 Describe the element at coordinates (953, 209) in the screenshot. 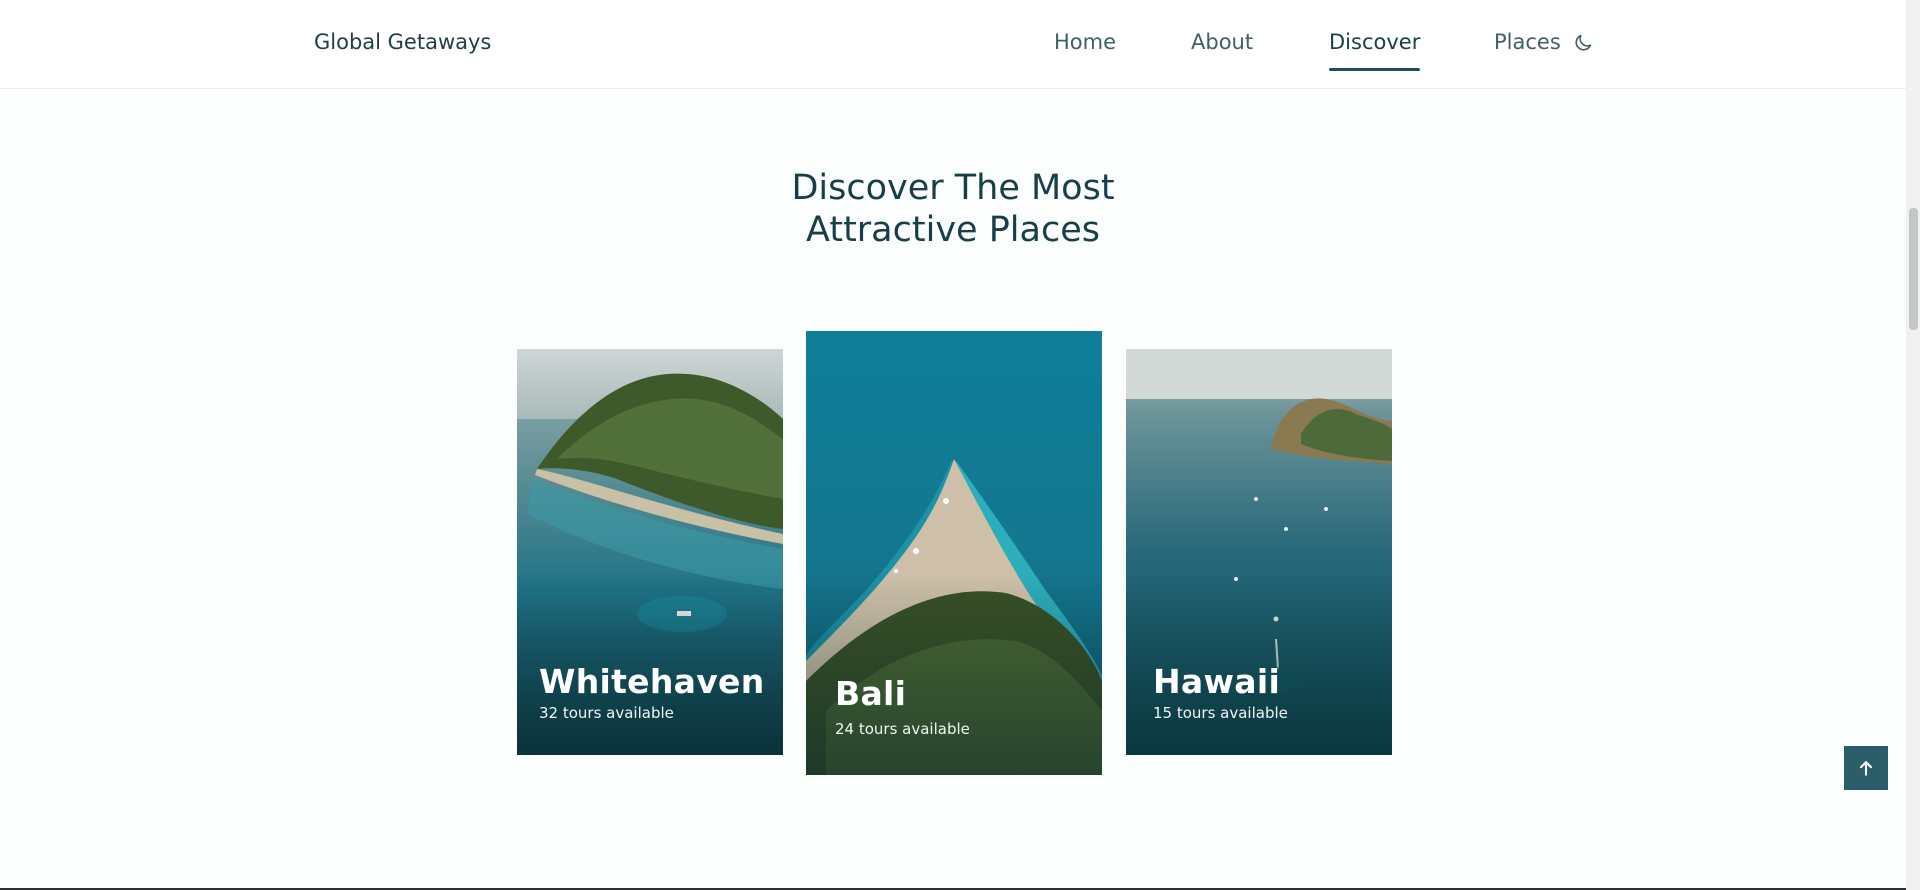

I see `section-title: Discover The Most Attractive Places` at that location.